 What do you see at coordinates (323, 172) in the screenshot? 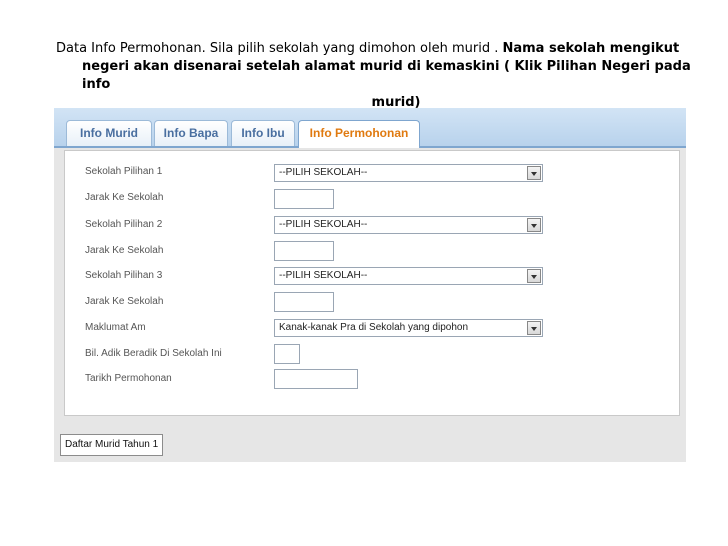
I see `select-sekolah-1-value: --PILIH SEKOLAH--` at bounding box center [323, 172].